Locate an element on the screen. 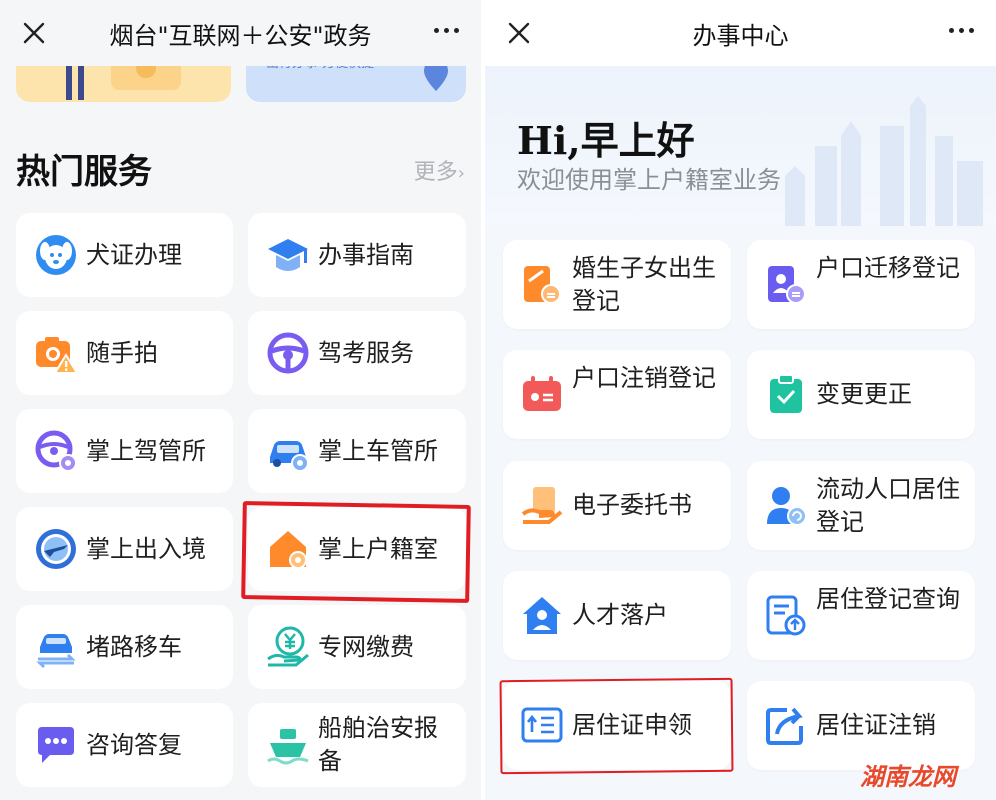 Image resolution: width=996 pixels, height=800 pixels. service-card-birth-register: 婚生子女出生登记 is located at coordinates (617, 284).